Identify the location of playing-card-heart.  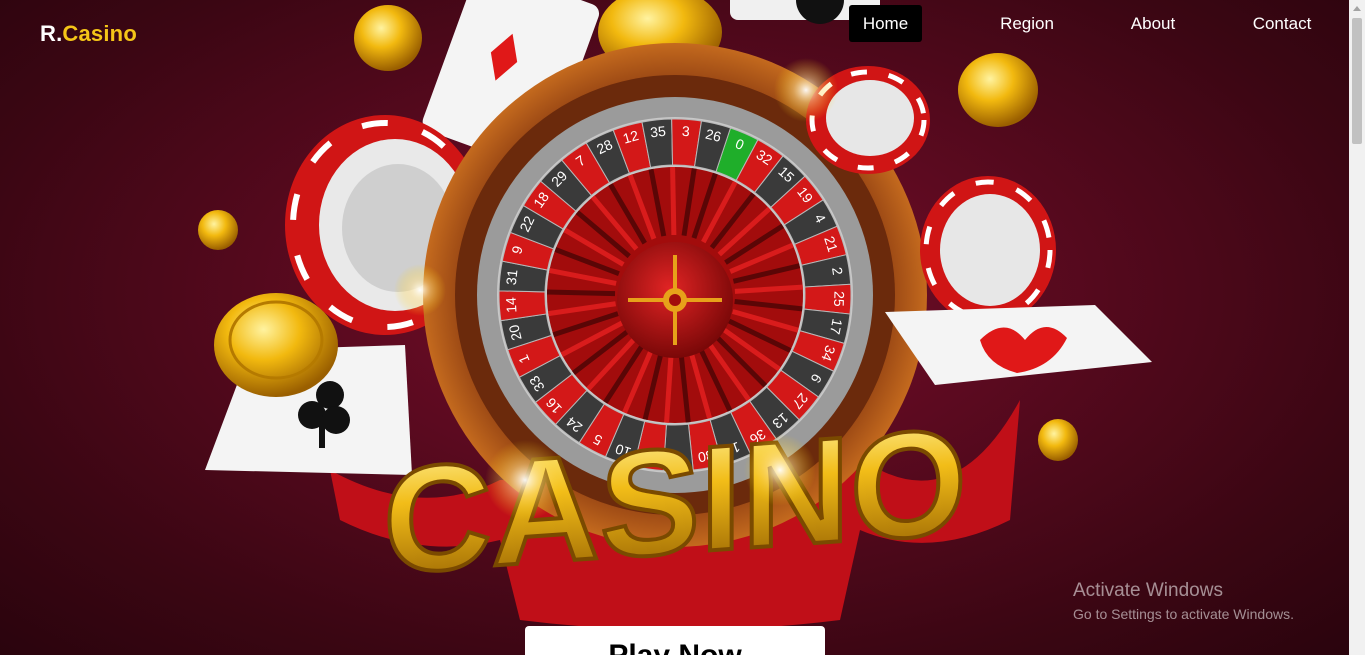
(1018, 345).